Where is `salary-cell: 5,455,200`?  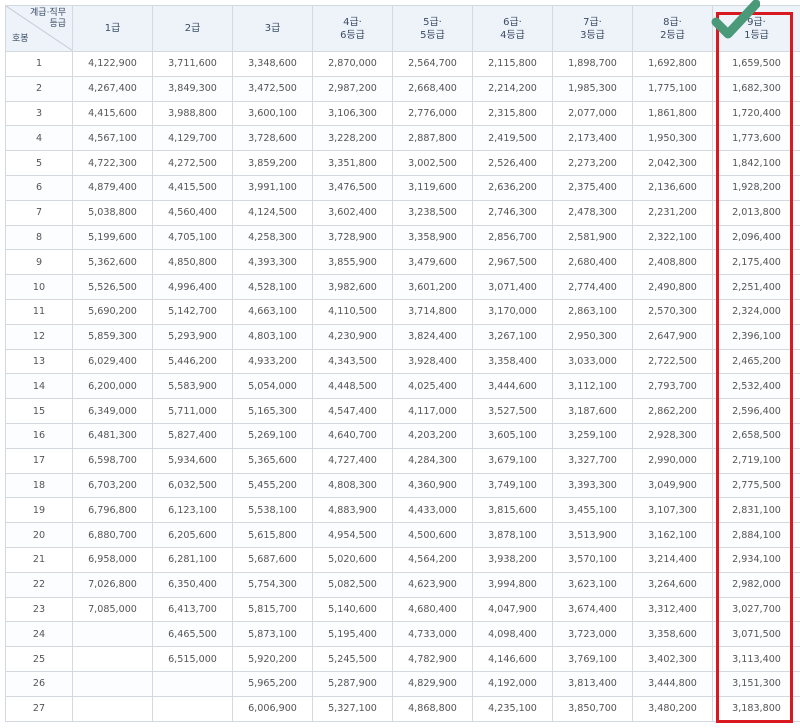
salary-cell: 5,455,200 is located at coordinates (272, 485).